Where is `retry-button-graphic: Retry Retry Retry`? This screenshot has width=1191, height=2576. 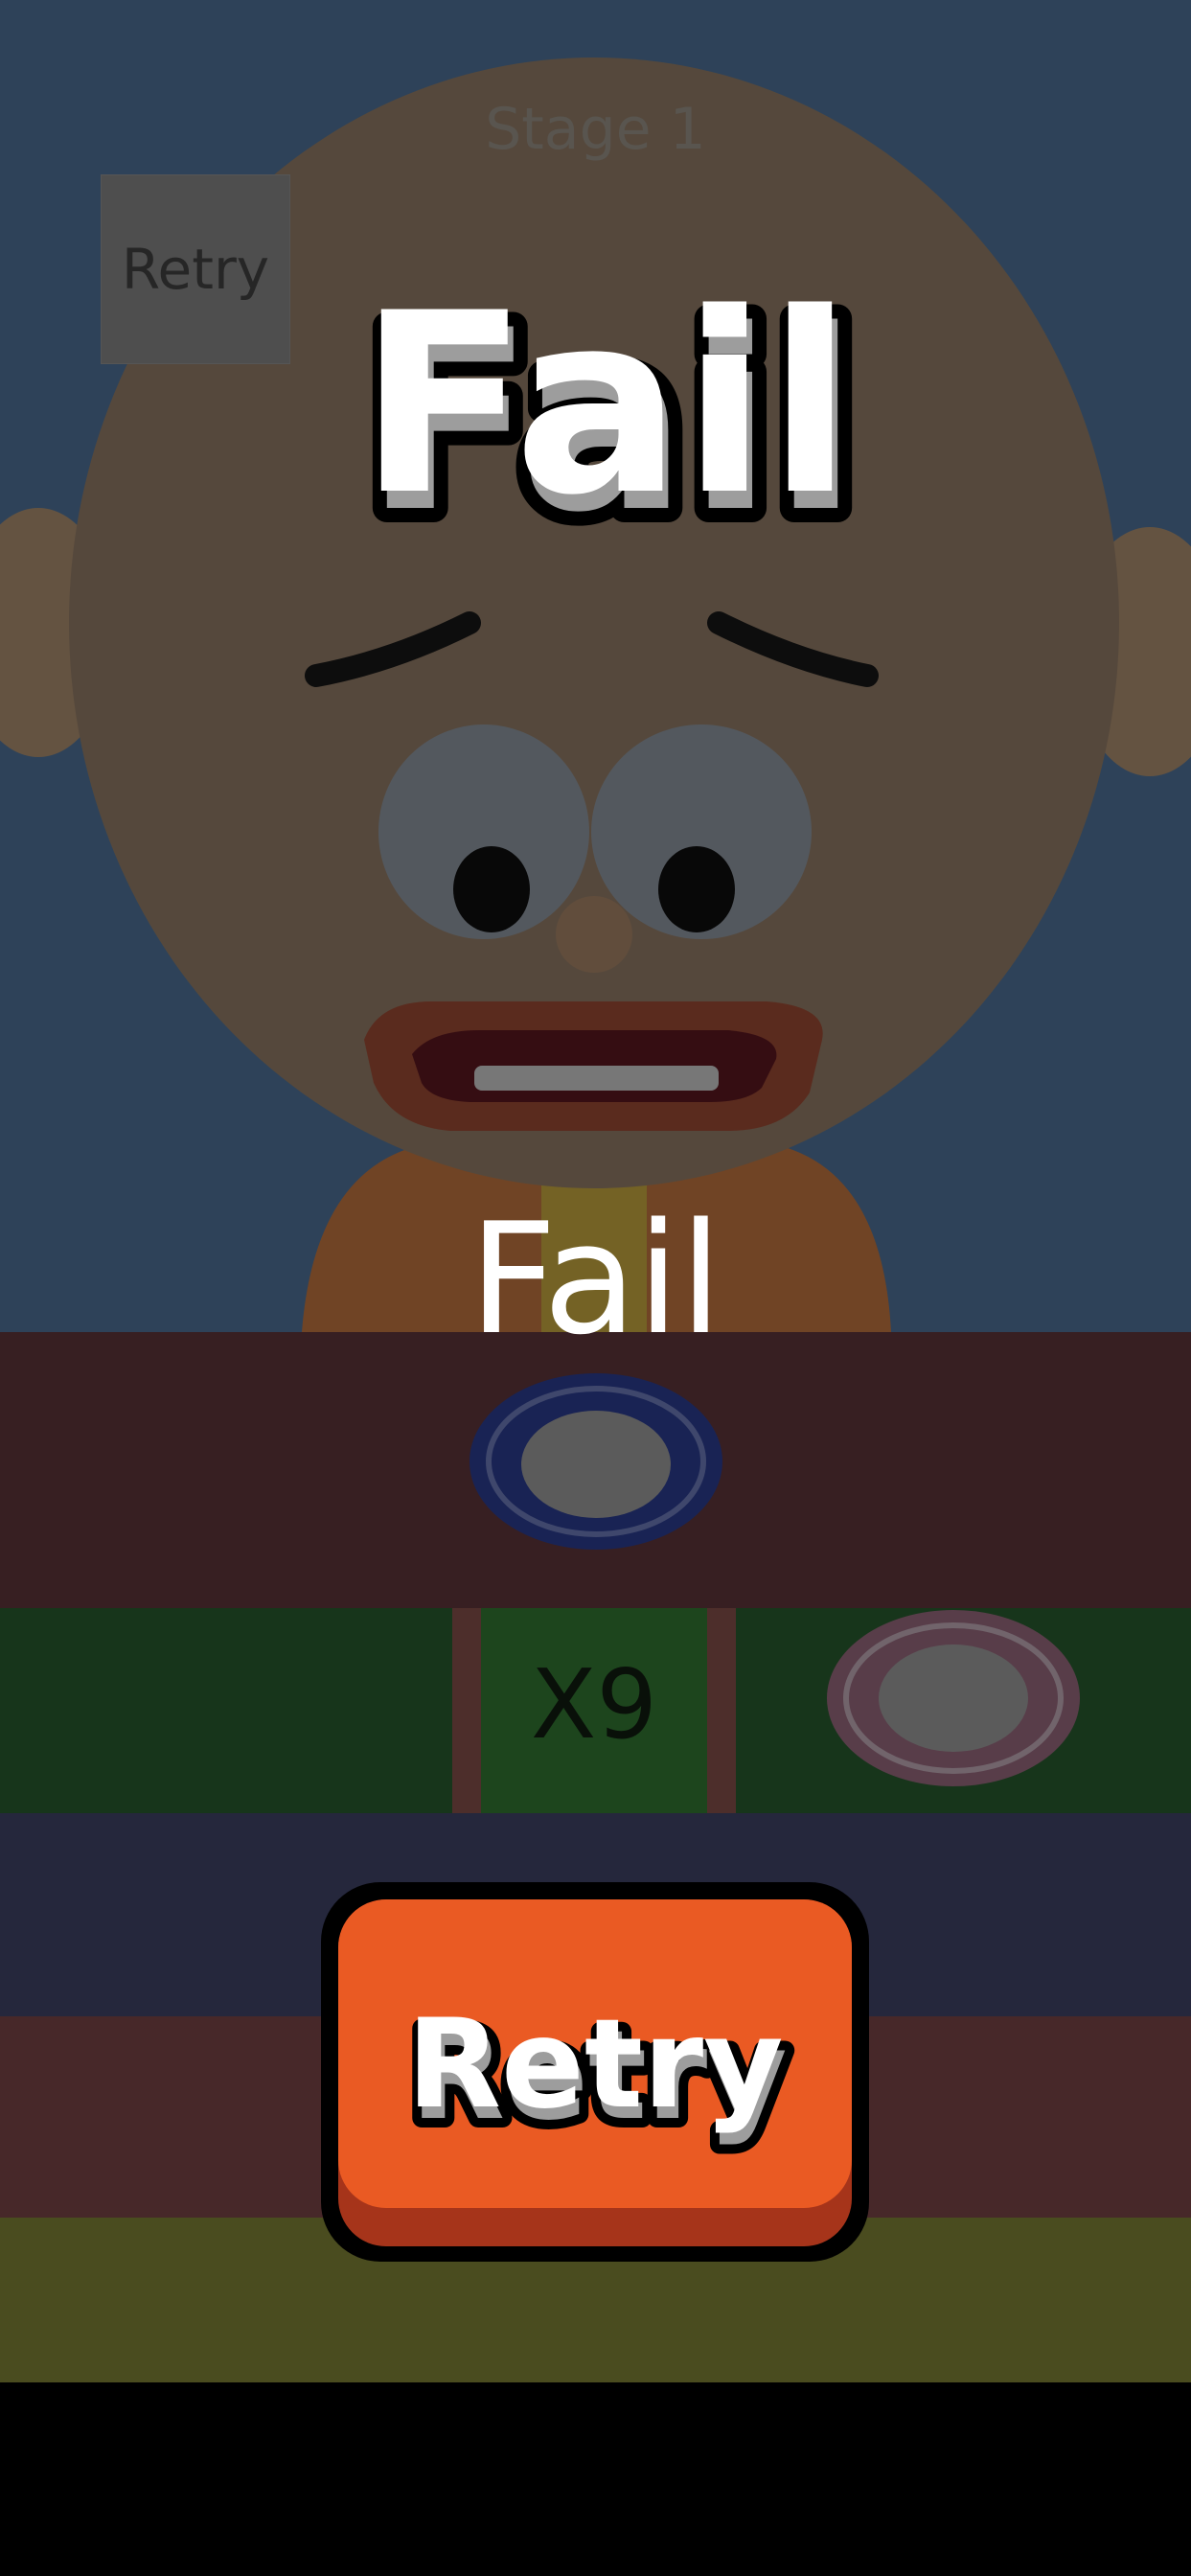
retry-button-graphic: Retry Retry Retry is located at coordinates (595, 2072).